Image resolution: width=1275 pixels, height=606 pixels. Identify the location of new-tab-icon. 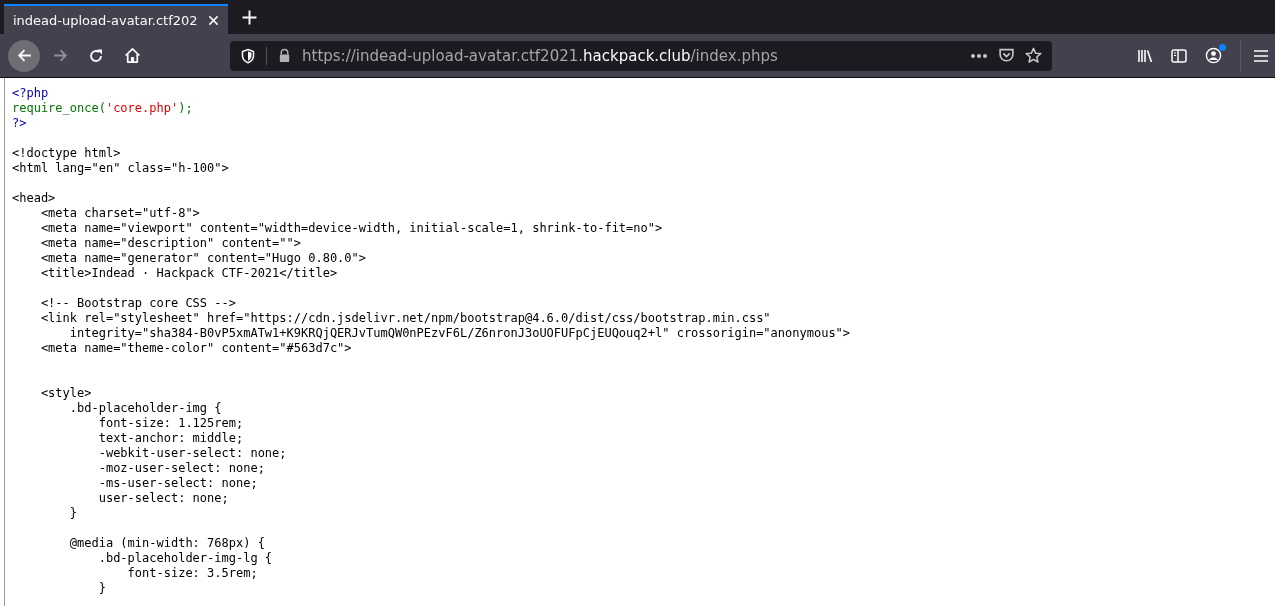
(249, 17).